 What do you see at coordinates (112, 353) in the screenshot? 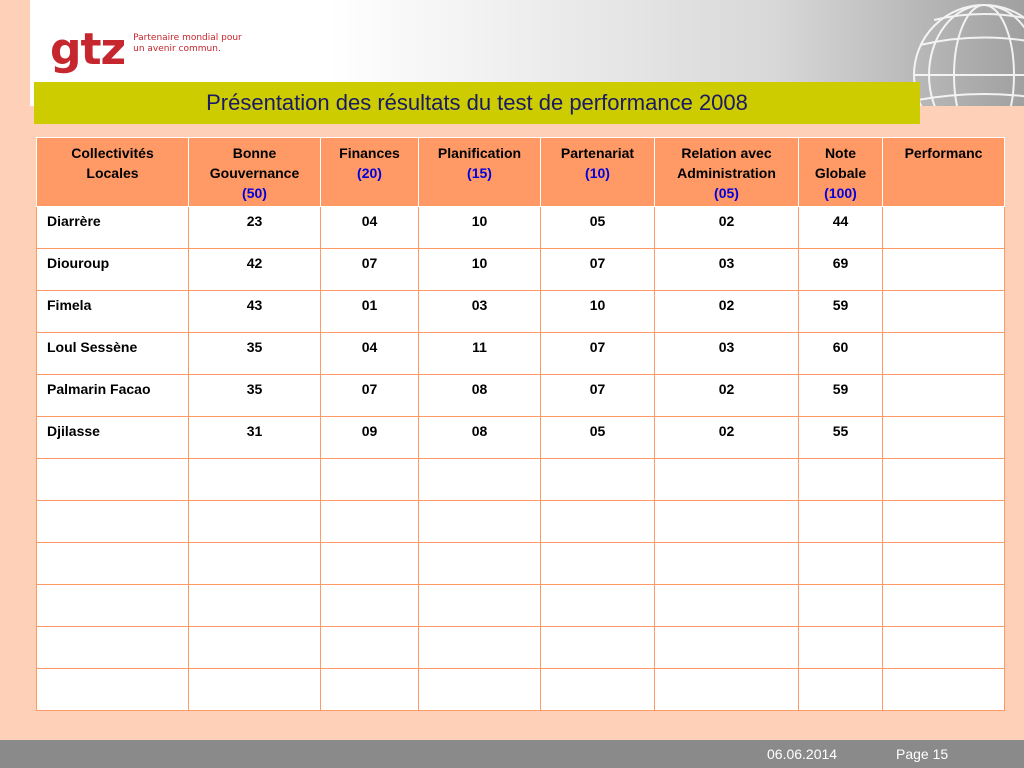
I see `collectivity-name-cell: Loul Sessène` at bounding box center [112, 353].